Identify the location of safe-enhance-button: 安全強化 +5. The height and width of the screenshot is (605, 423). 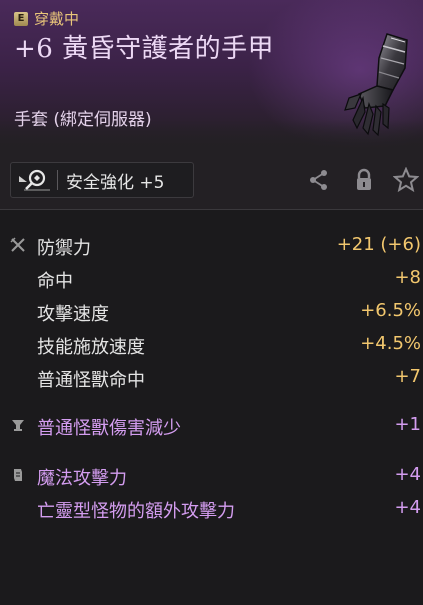
(102, 180).